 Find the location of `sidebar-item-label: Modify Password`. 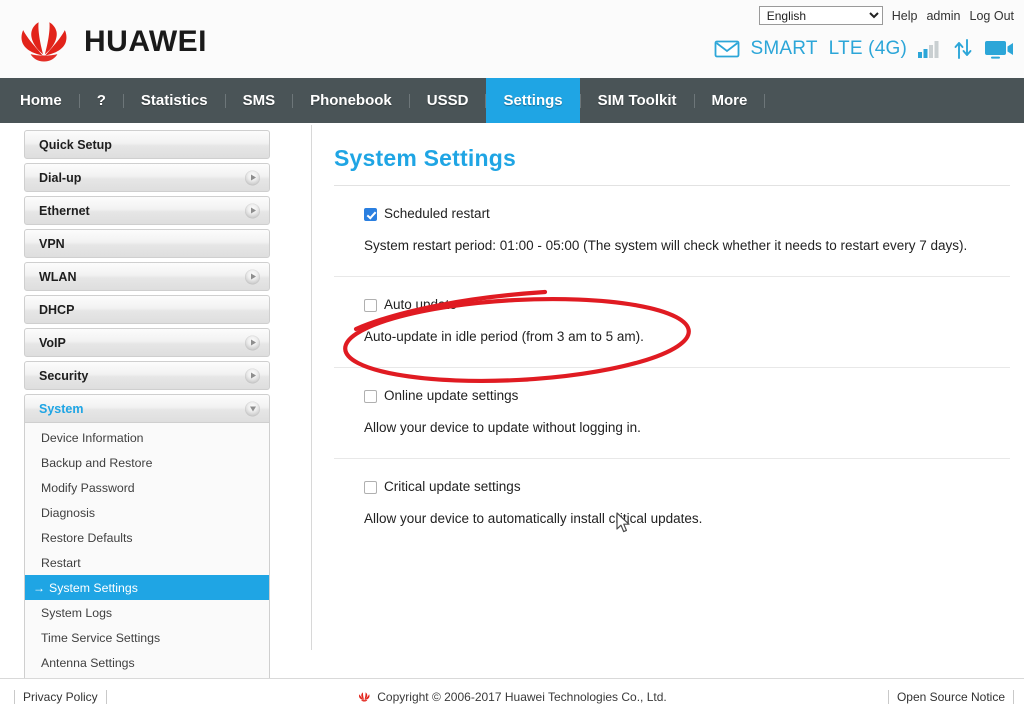

sidebar-item-label: Modify Password is located at coordinates (88, 487).